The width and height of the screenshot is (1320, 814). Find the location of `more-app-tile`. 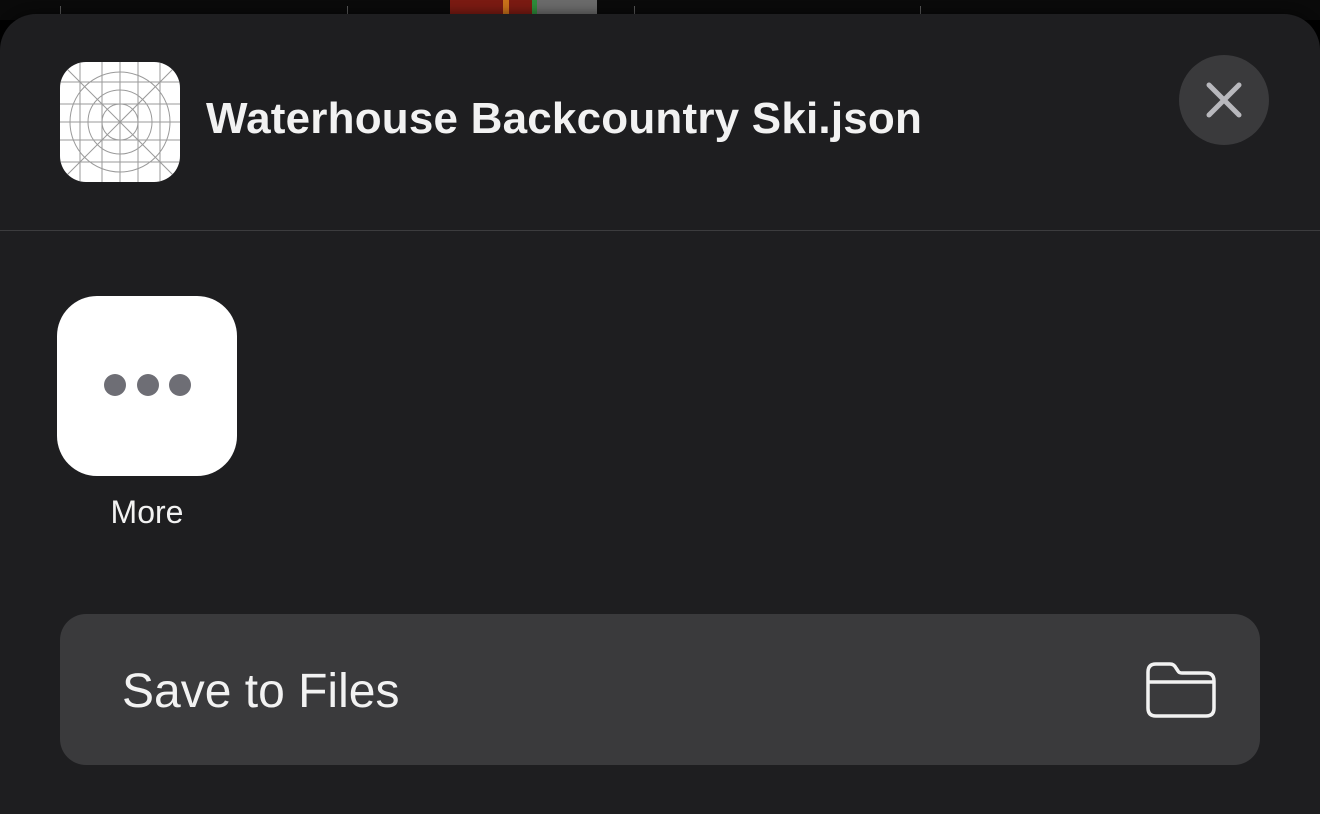

more-app-tile is located at coordinates (147, 386).